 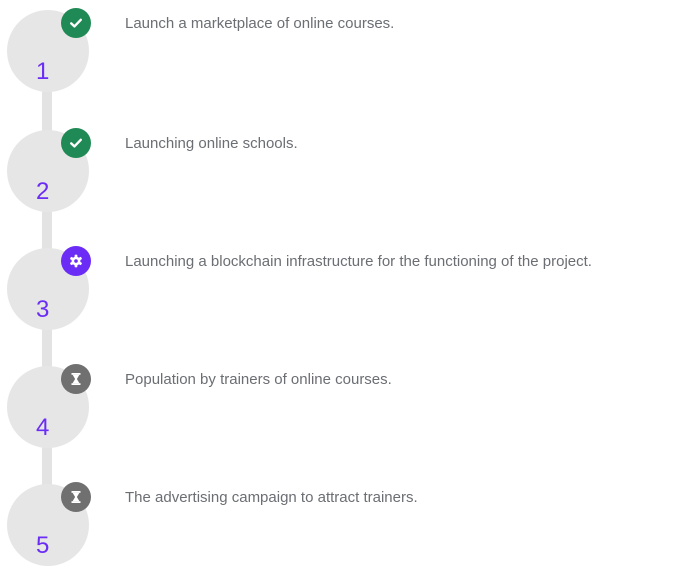 What do you see at coordinates (43, 427) in the screenshot?
I see `step-number: 4` at bounding box center [43, 427].